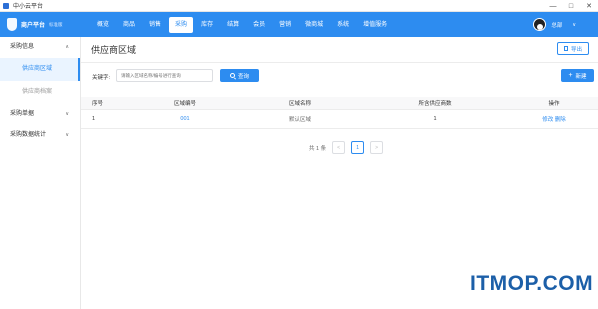  Describe the element at coordinates (318, 148) in the screenshot. I see `pagination-total: 共 1 条` at that location.